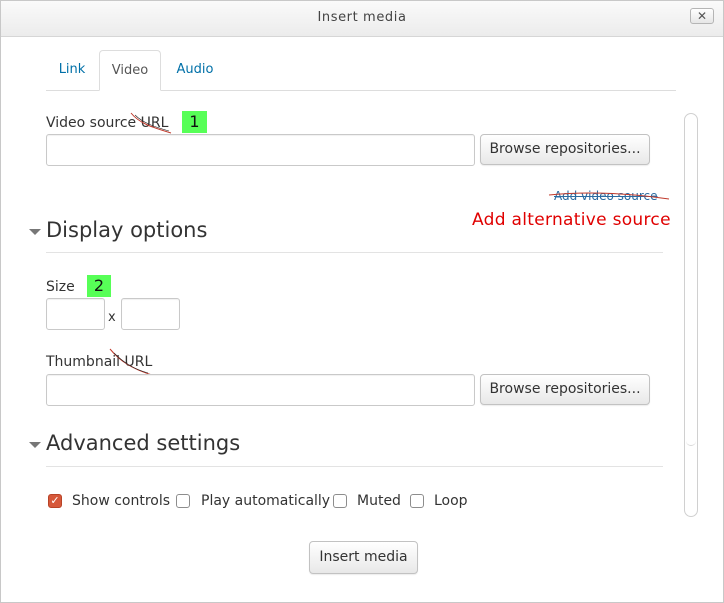  I want to click on close-icon: ✕, so click(702, 16).